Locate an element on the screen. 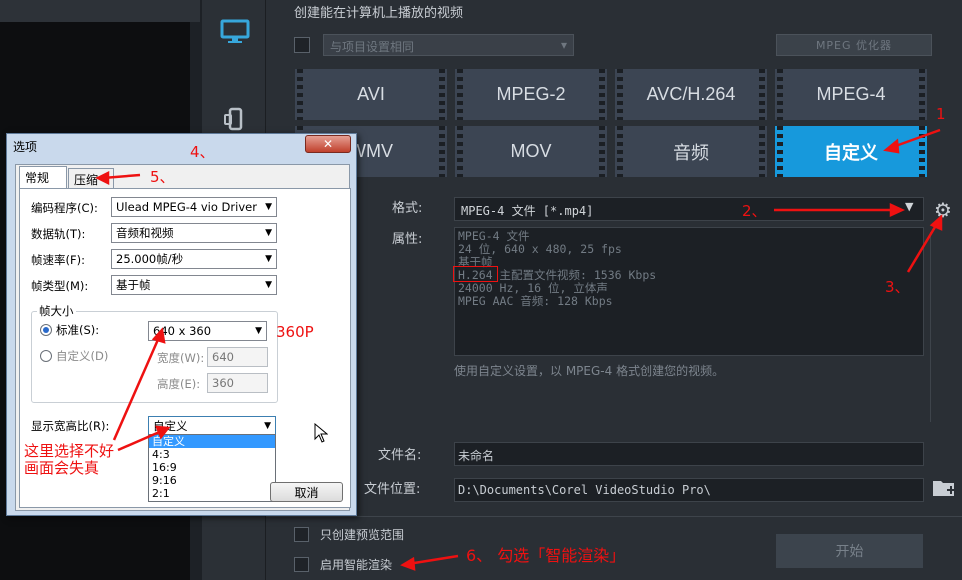  annotation-label: 4、 is located at coordinates (202, 152).